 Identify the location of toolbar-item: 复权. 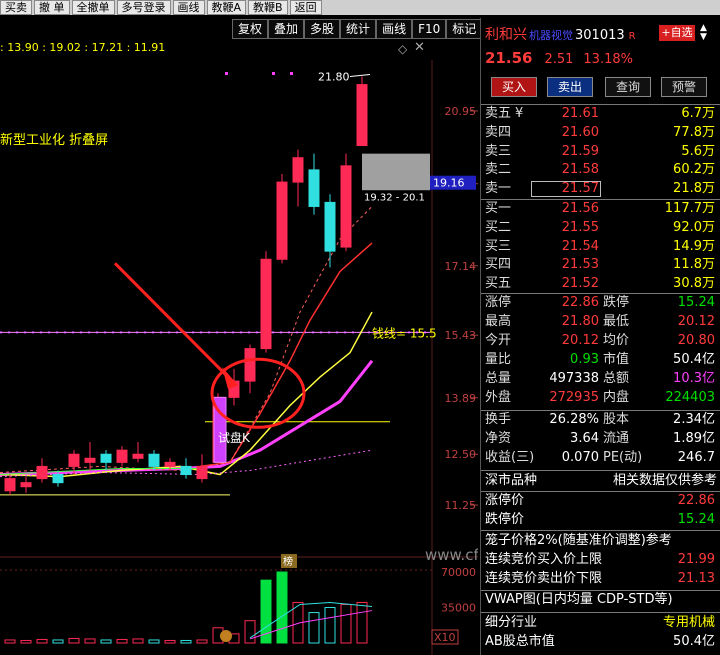
(250, 29).